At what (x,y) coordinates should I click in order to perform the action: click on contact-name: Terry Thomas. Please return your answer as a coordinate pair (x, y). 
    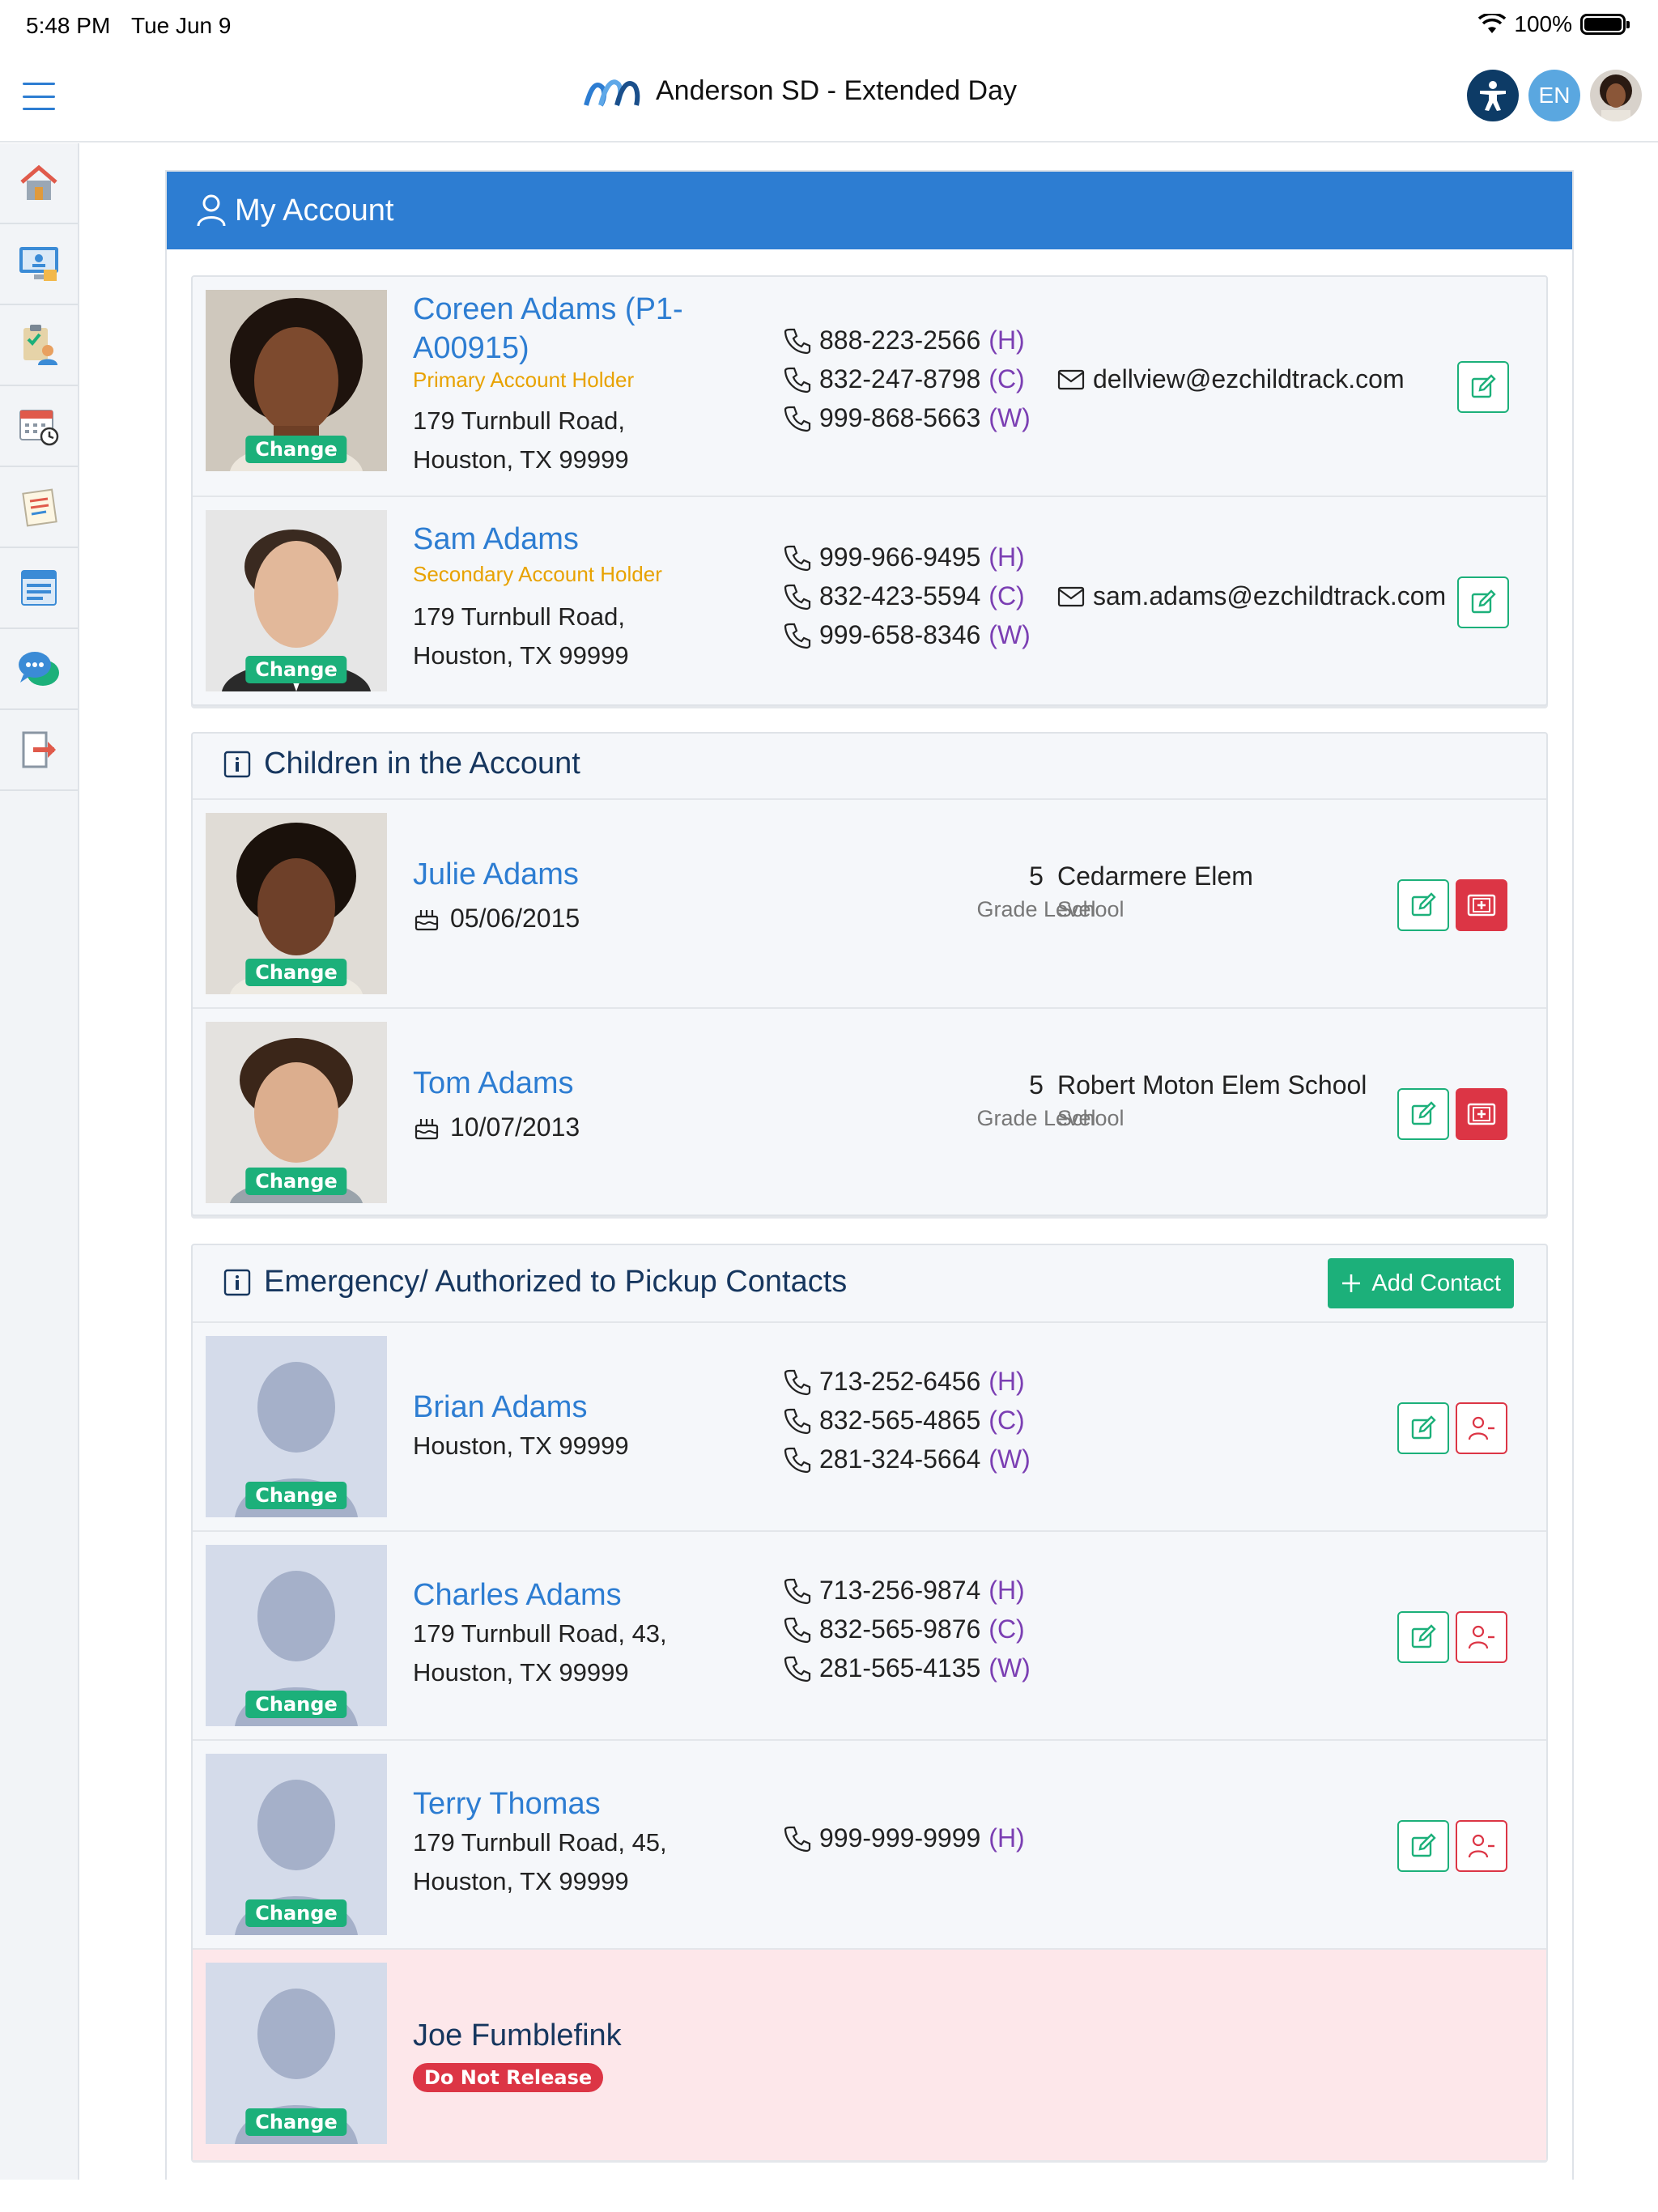
    Looking at the image, I should click on (507, 1804).